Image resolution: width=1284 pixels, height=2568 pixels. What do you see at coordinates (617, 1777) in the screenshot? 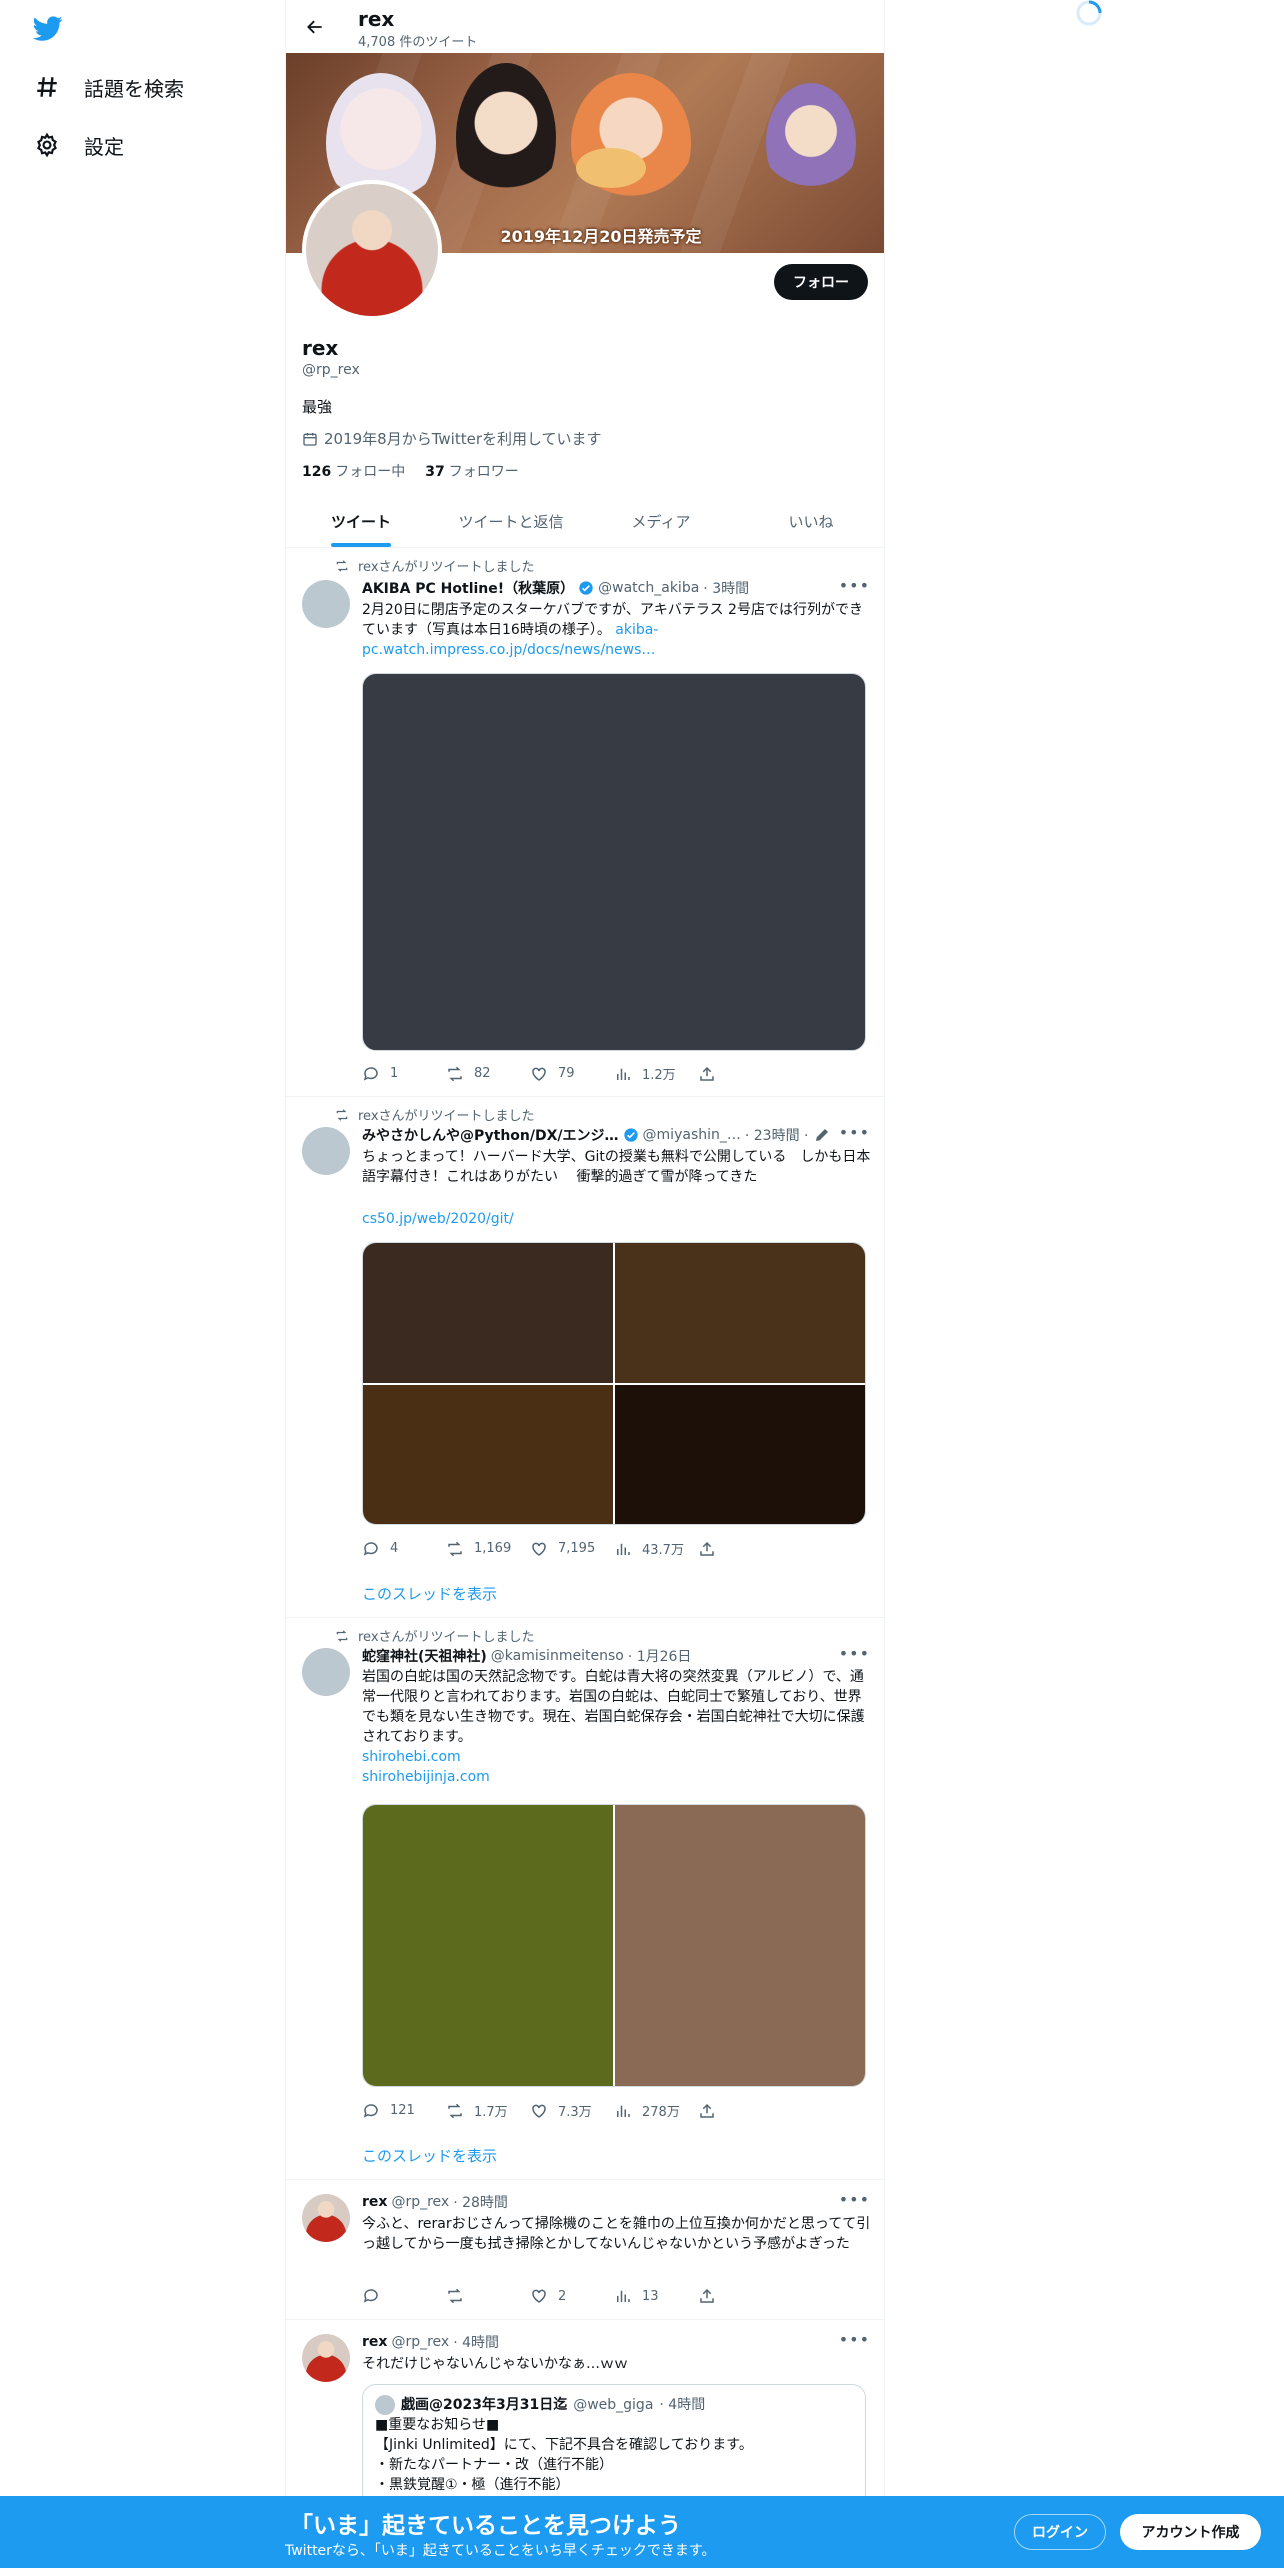
I see `tweet-link: shirohebijinja.com` at bounding box center [617, 1777].